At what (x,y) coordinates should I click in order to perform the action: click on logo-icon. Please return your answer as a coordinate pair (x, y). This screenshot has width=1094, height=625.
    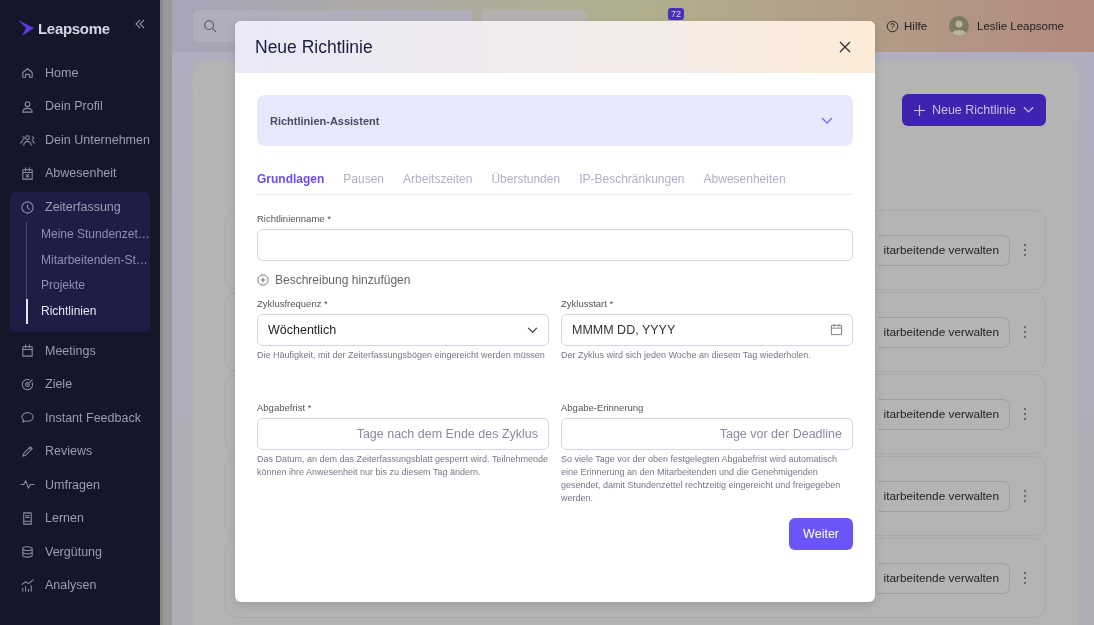
    Looking at the image, I should click on (26, 28).